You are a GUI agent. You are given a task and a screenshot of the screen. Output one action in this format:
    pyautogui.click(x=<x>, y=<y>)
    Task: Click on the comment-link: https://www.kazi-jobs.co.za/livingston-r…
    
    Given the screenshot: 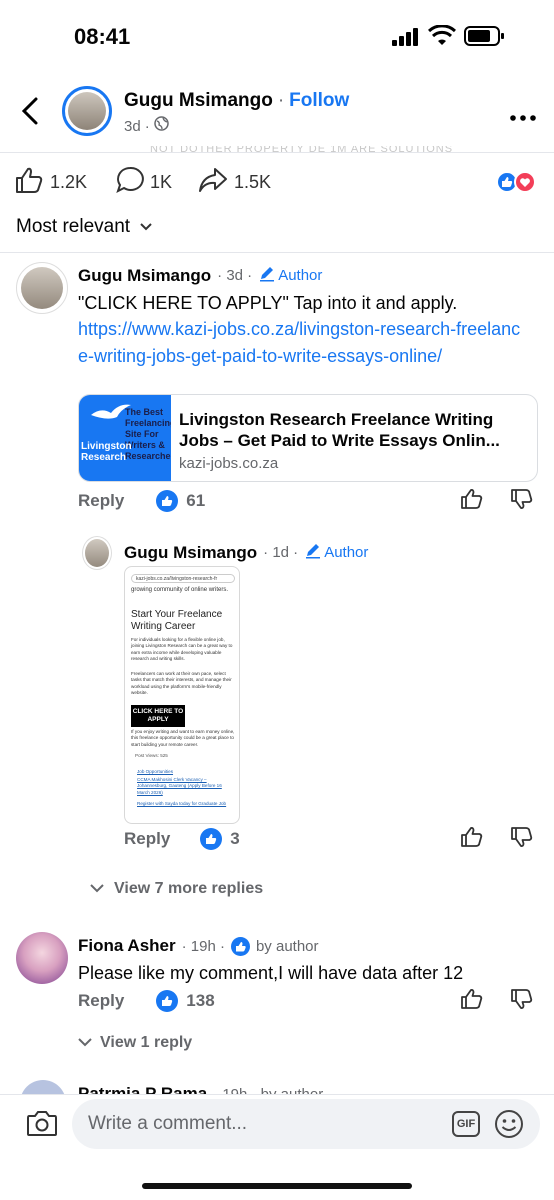 What is the action you would take?
    pyautogui.click(x=303, y=343)
    